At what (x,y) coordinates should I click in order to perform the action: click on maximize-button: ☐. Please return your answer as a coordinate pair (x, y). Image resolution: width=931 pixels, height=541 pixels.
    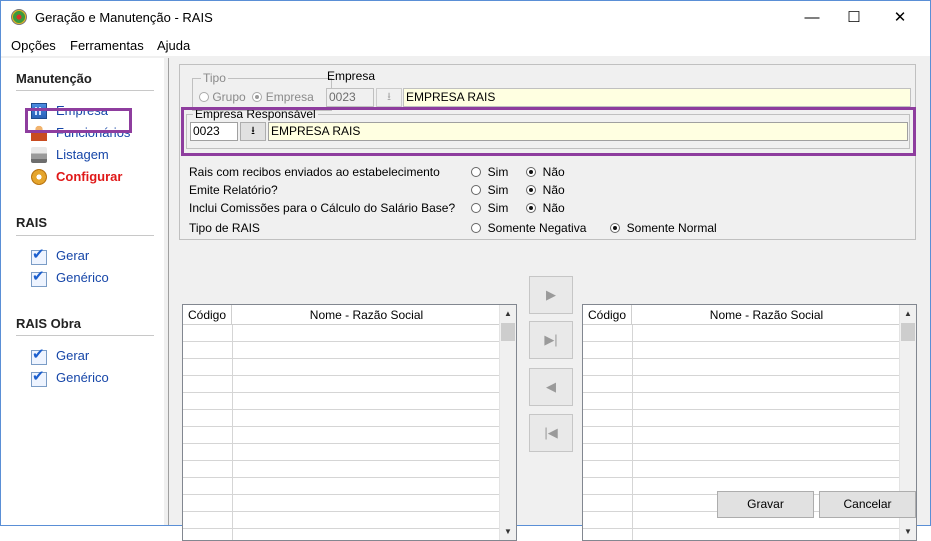
    Looking at the image, I should click on (854, 17).